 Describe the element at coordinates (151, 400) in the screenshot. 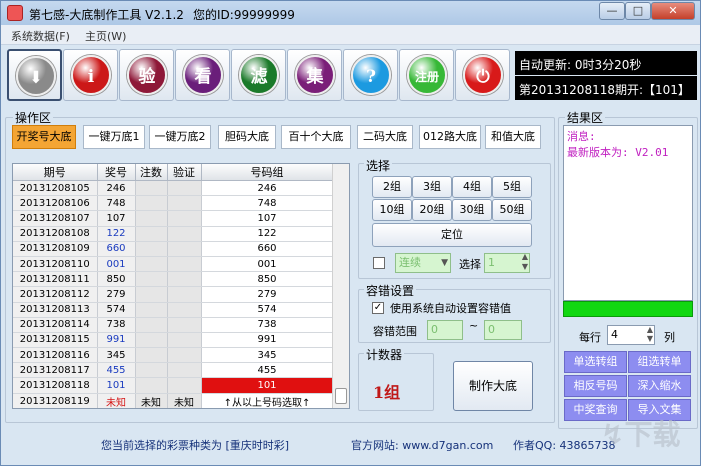

I see `count-cell: 未知` at that location.